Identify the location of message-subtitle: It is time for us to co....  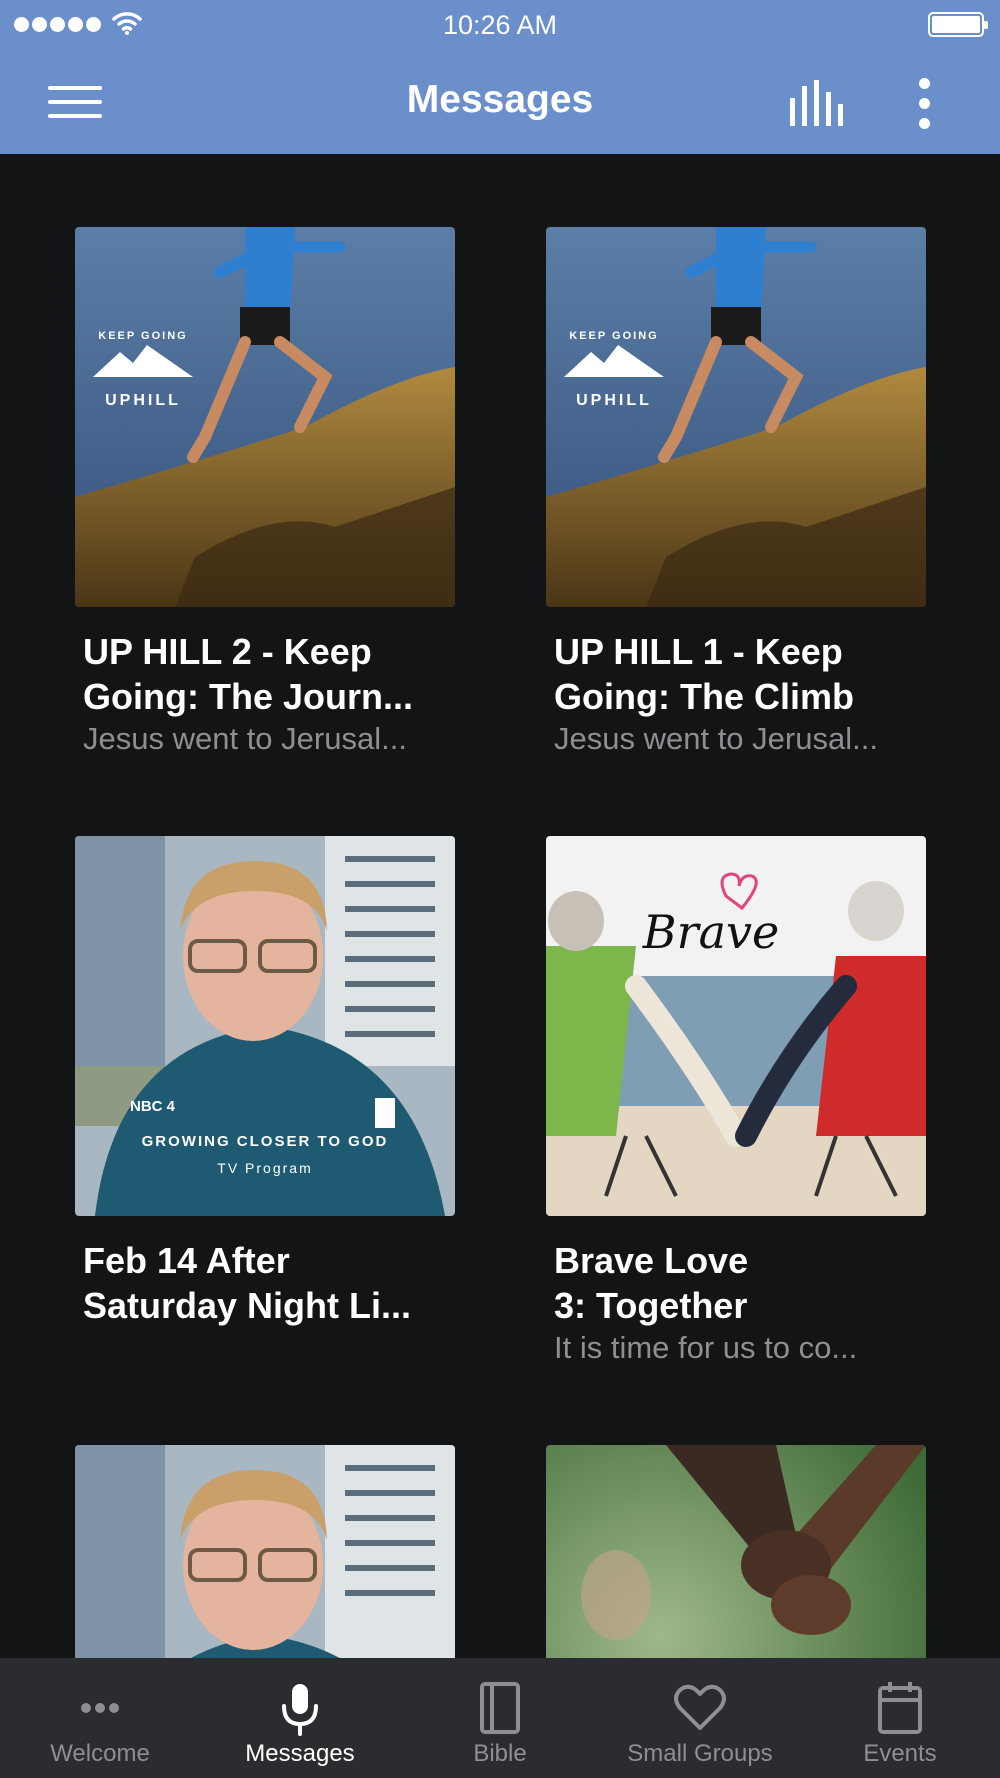
(706, 1347).